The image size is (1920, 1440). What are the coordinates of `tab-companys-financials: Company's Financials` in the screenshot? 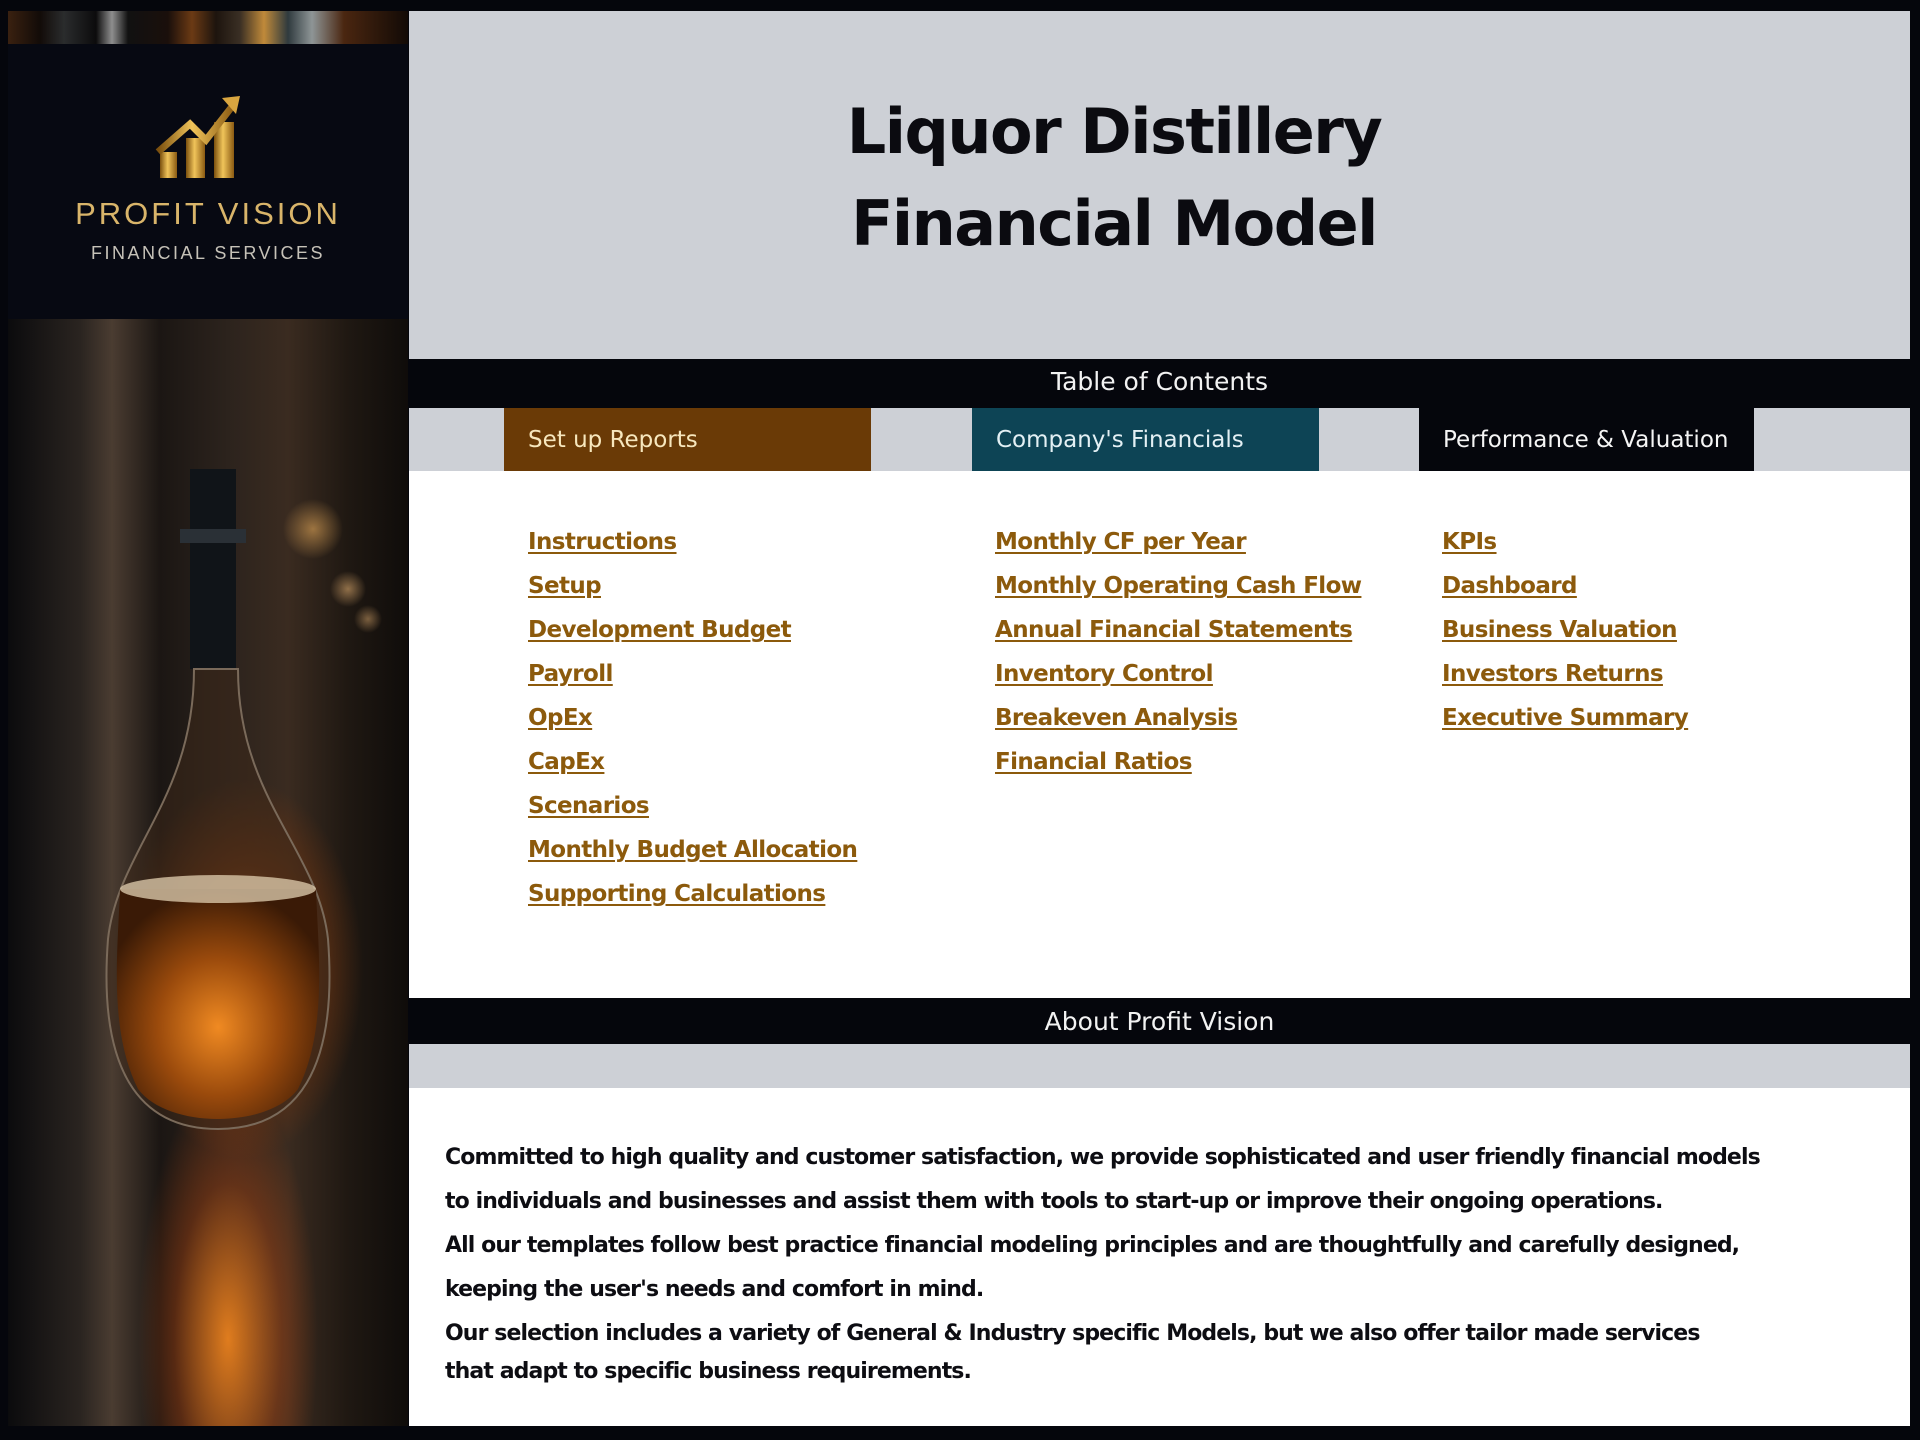 It's located at (1145, 439).